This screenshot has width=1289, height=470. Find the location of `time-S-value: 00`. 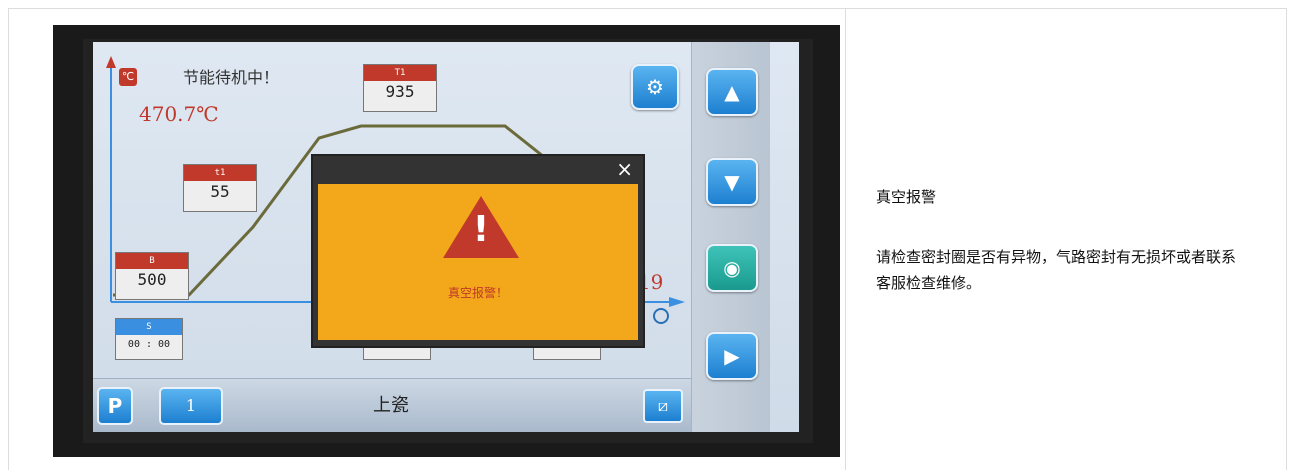

time-S-value: 00 is located at coordinates (149, 344).